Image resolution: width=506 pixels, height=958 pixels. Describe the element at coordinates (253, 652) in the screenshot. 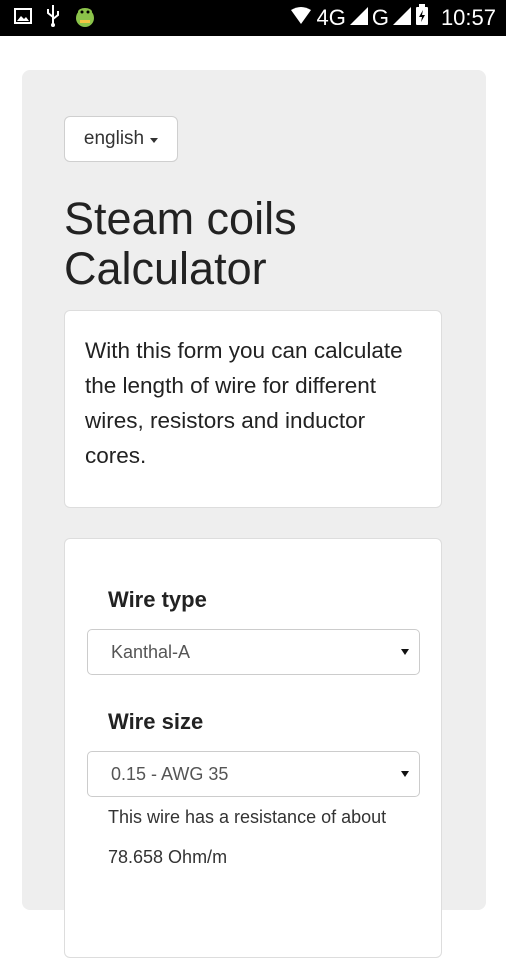

I see `wire-type-select: Kanthal-A` at that location.